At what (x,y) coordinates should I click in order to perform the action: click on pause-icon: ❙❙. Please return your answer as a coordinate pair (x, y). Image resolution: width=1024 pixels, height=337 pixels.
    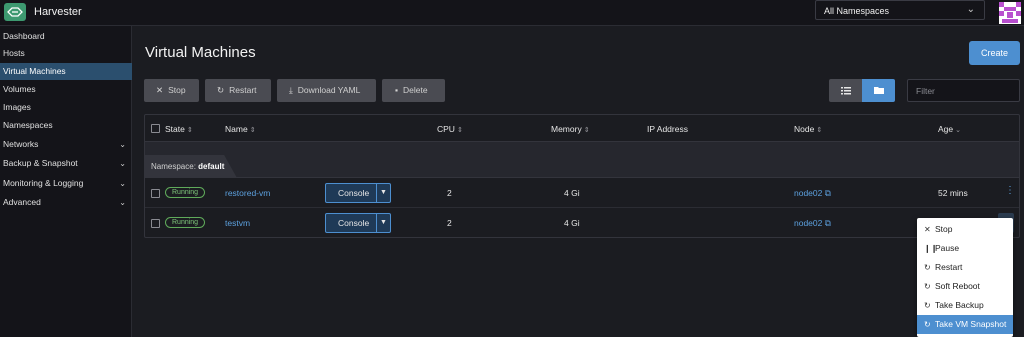
    Looking at the image, I should click on (931, 248).